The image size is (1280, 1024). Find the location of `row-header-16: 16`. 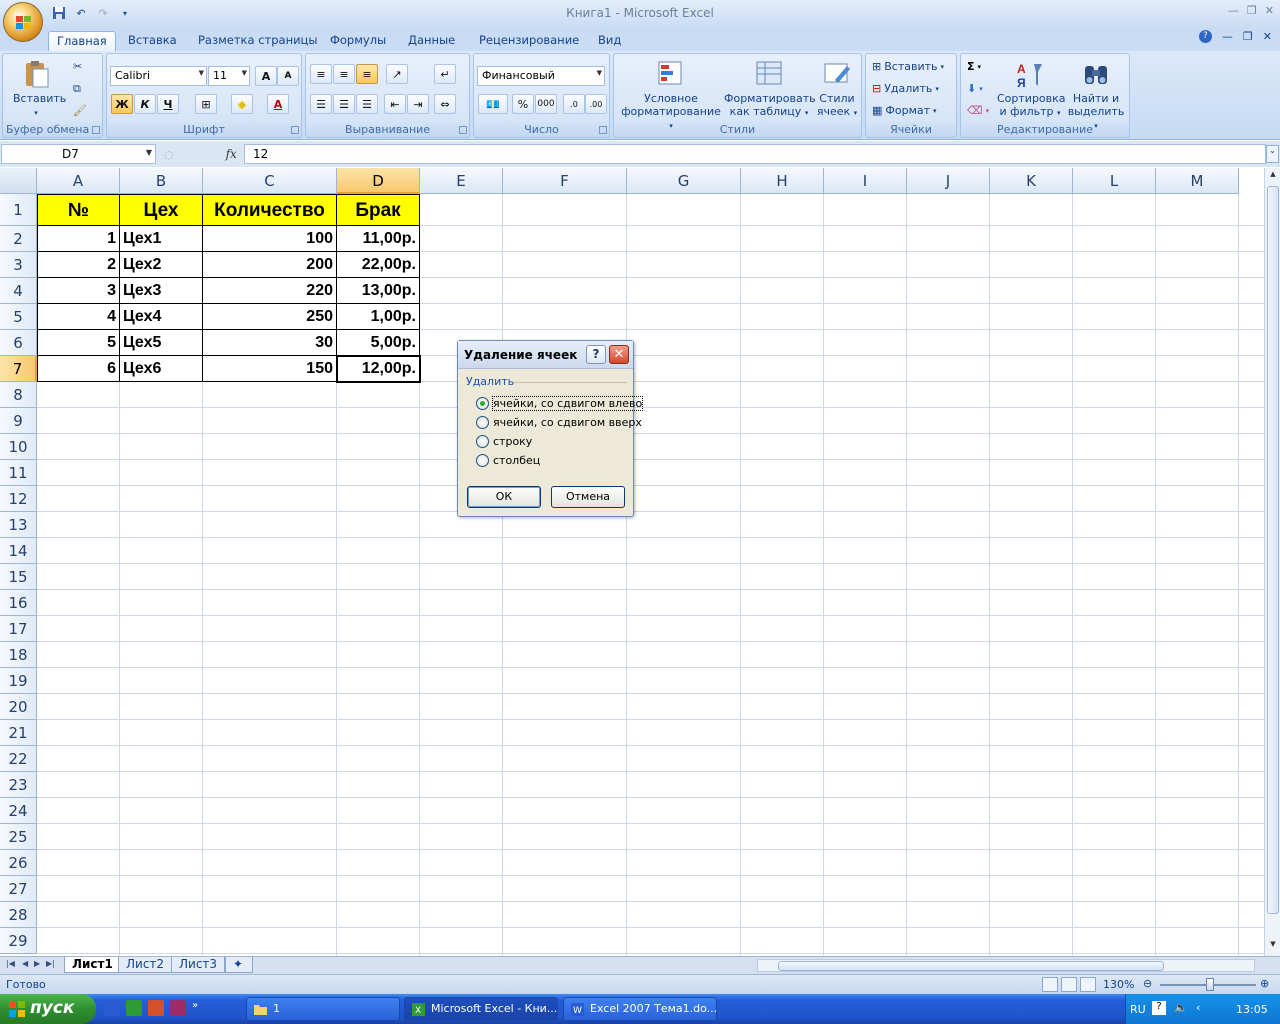

row-header-16: 16 is located at coordinates (18, 603).